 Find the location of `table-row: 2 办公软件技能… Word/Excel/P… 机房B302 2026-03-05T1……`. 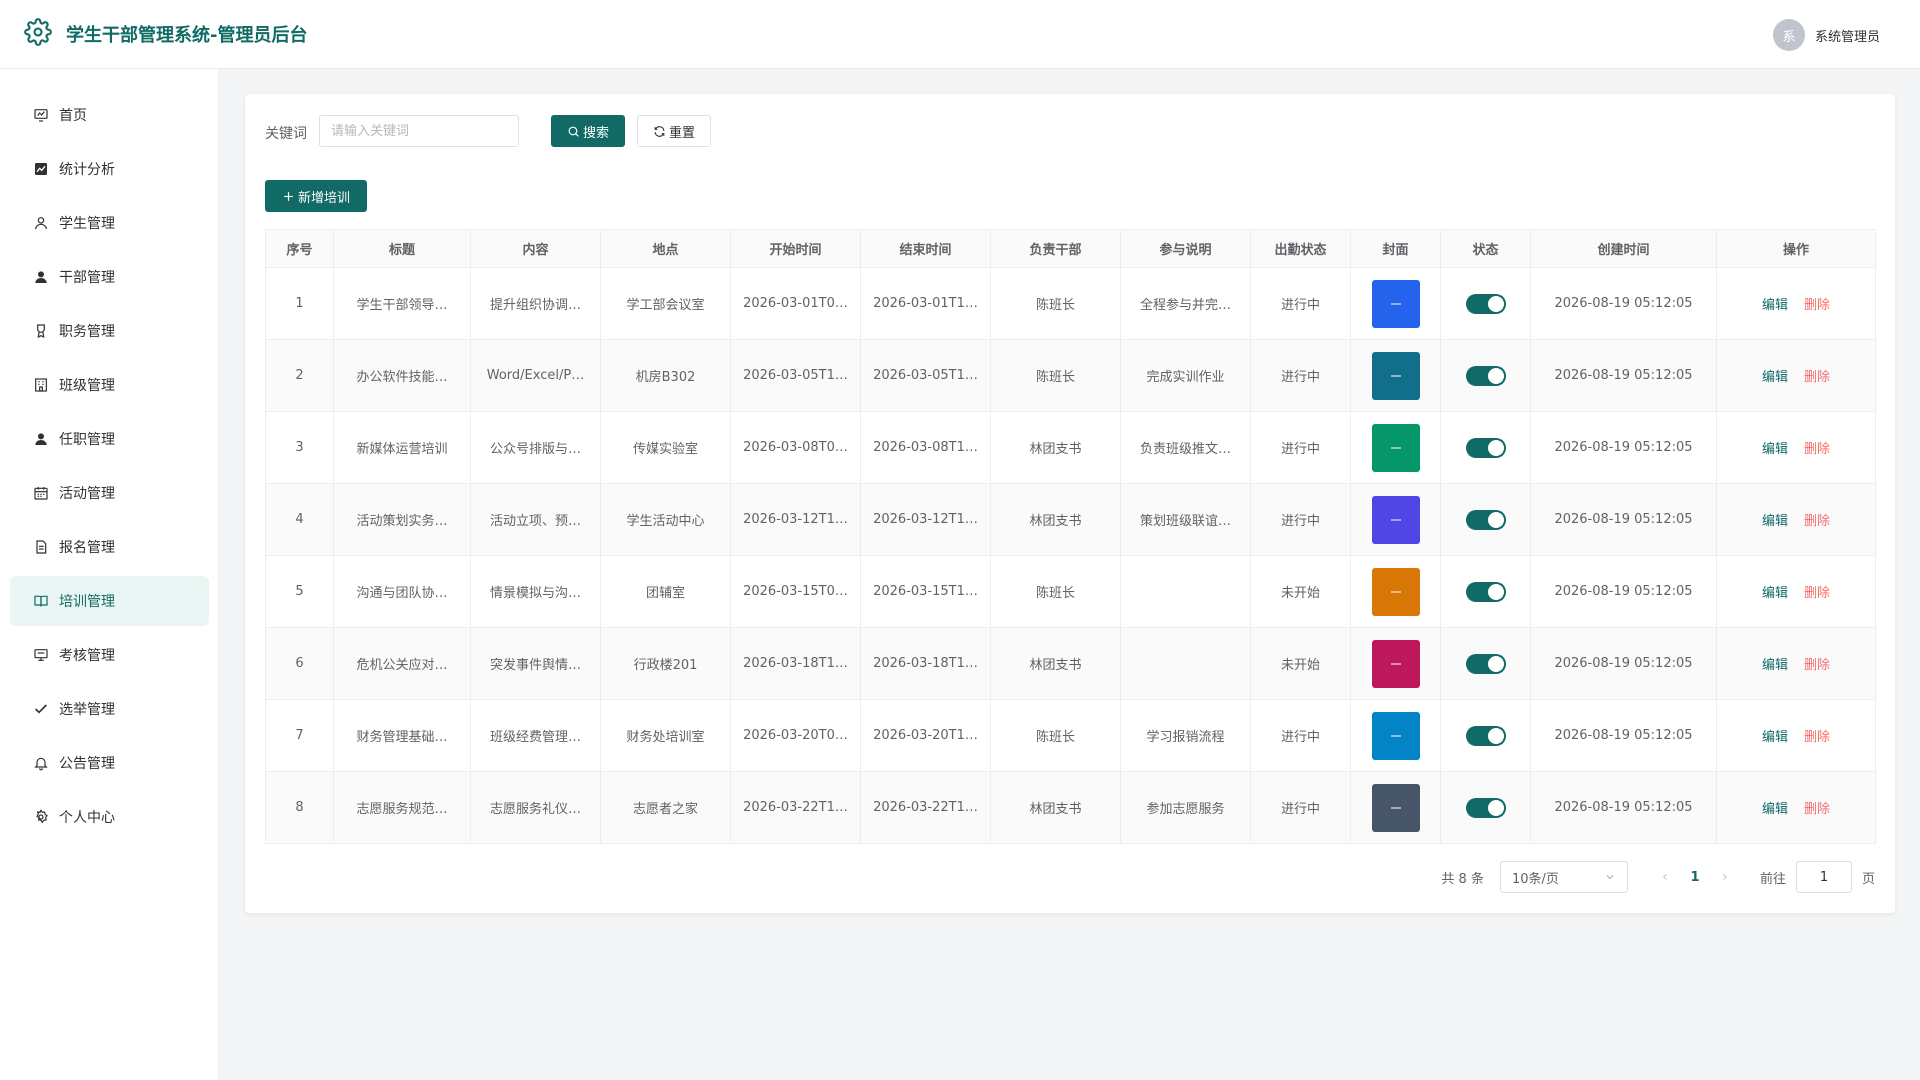

table-row: 2 办公软件技能… Word/Excel/P… 机房B302 2026-03-05T1…… is located at coordinates (1070, 375).